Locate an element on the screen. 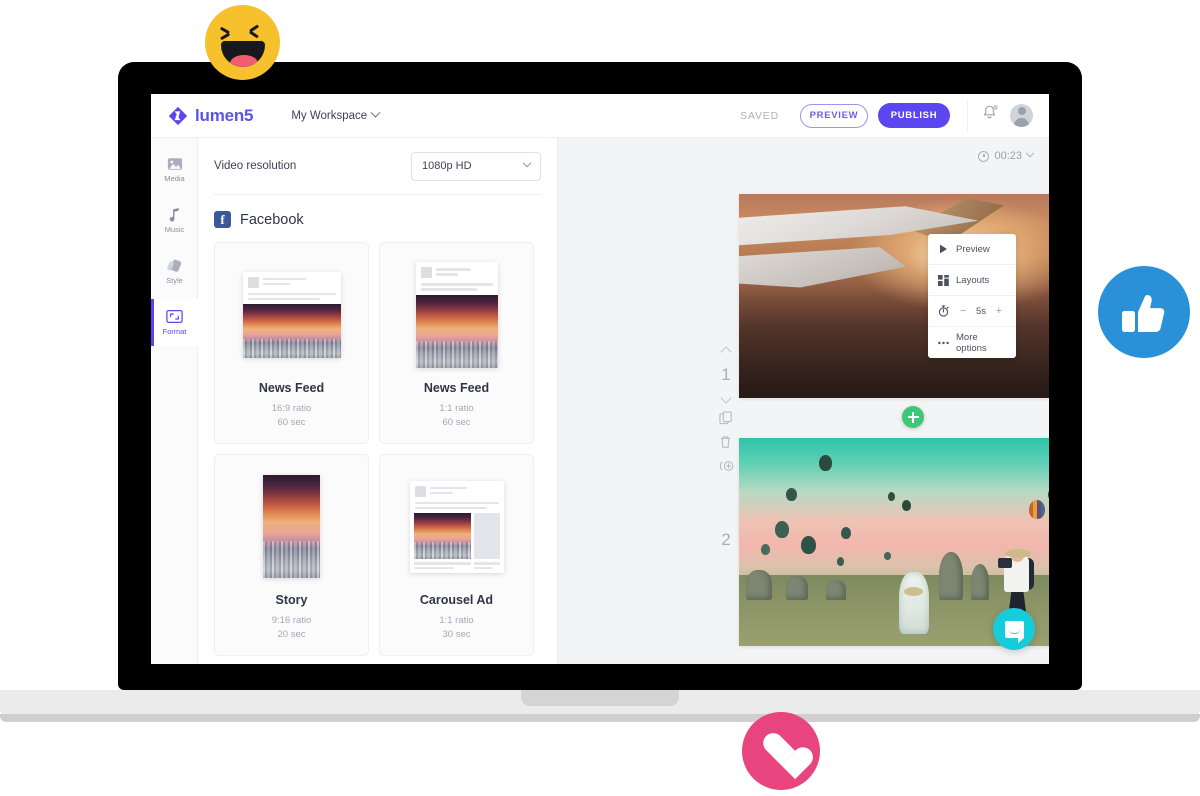 The width and height of the screenshot is (1200, 796). scene-layouts-label: Layouts is located at coordinates (973, 280).